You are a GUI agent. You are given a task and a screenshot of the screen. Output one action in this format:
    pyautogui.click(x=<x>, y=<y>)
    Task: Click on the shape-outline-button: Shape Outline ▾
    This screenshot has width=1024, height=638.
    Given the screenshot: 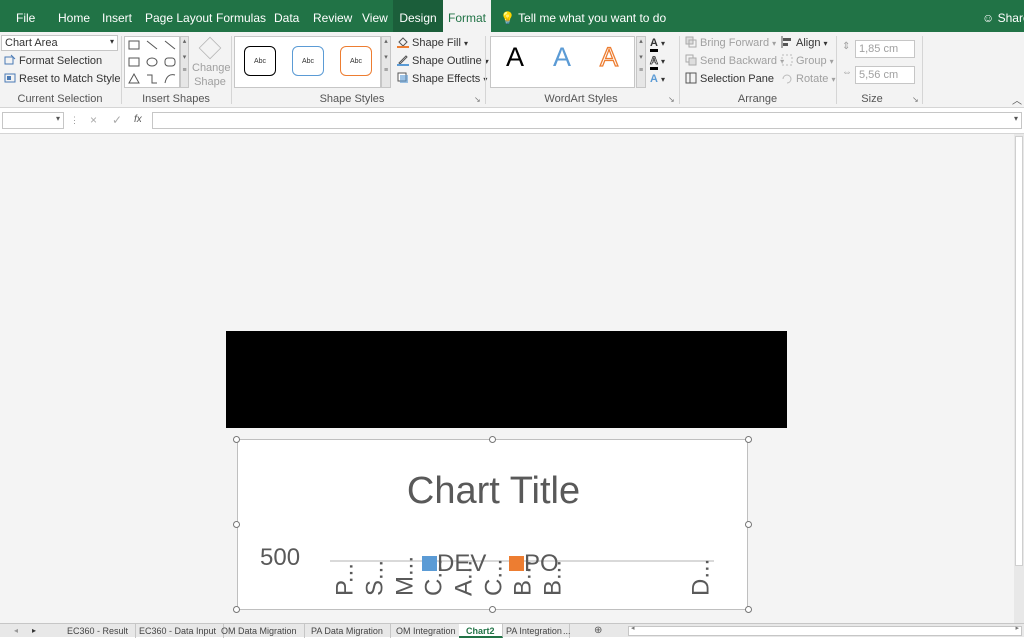 What is the action you would take?
    pyautogui.click(x=443, y=61)
    